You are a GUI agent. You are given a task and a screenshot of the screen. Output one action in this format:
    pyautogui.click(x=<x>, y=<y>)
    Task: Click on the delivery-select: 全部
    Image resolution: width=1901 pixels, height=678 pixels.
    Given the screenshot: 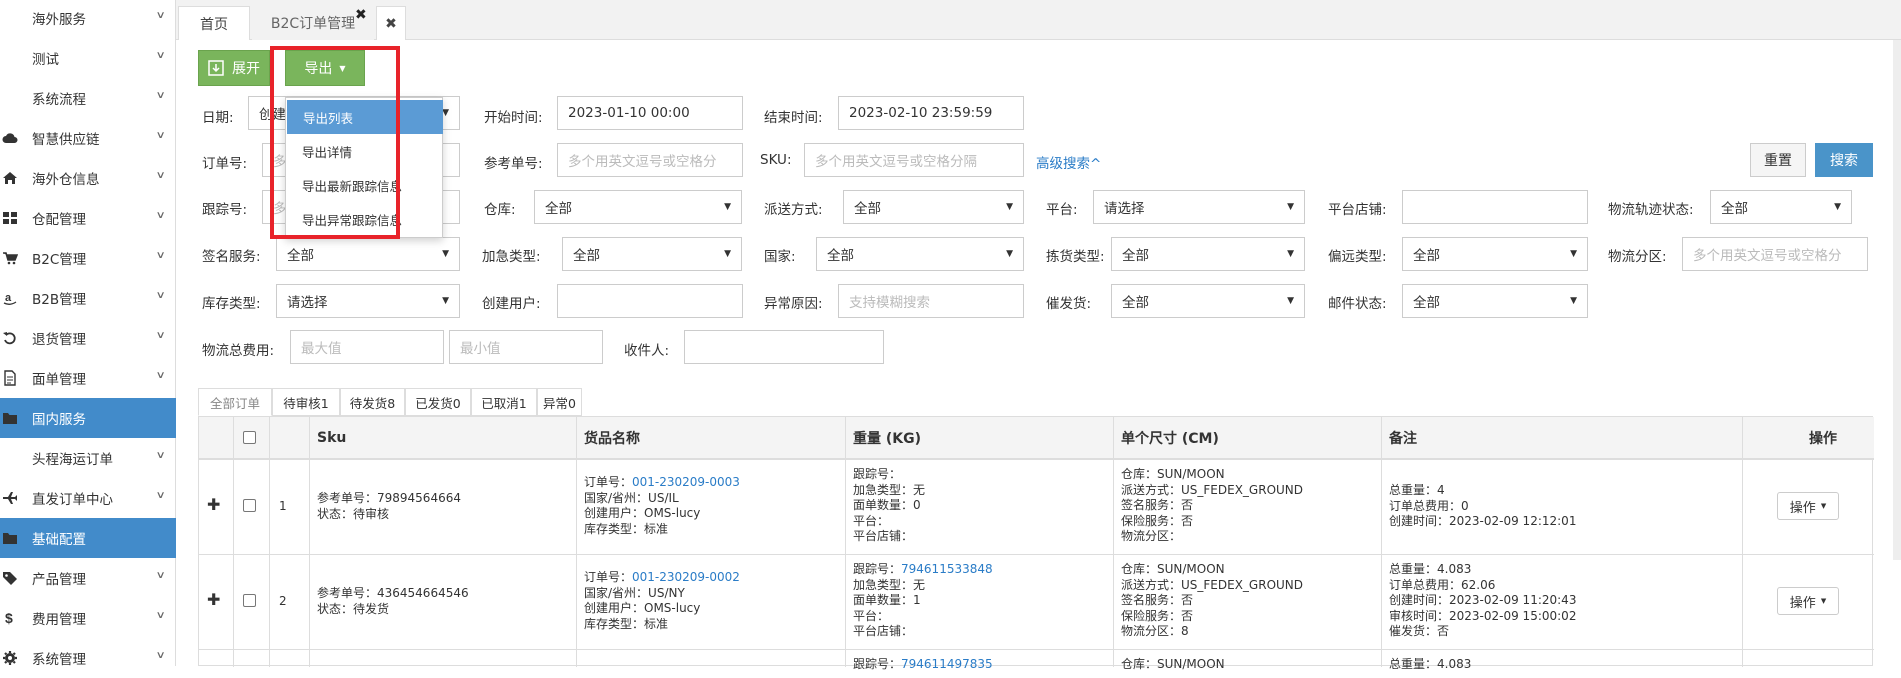 What is the action you would take?
    pyautogui.click(x=933, y=207)
    